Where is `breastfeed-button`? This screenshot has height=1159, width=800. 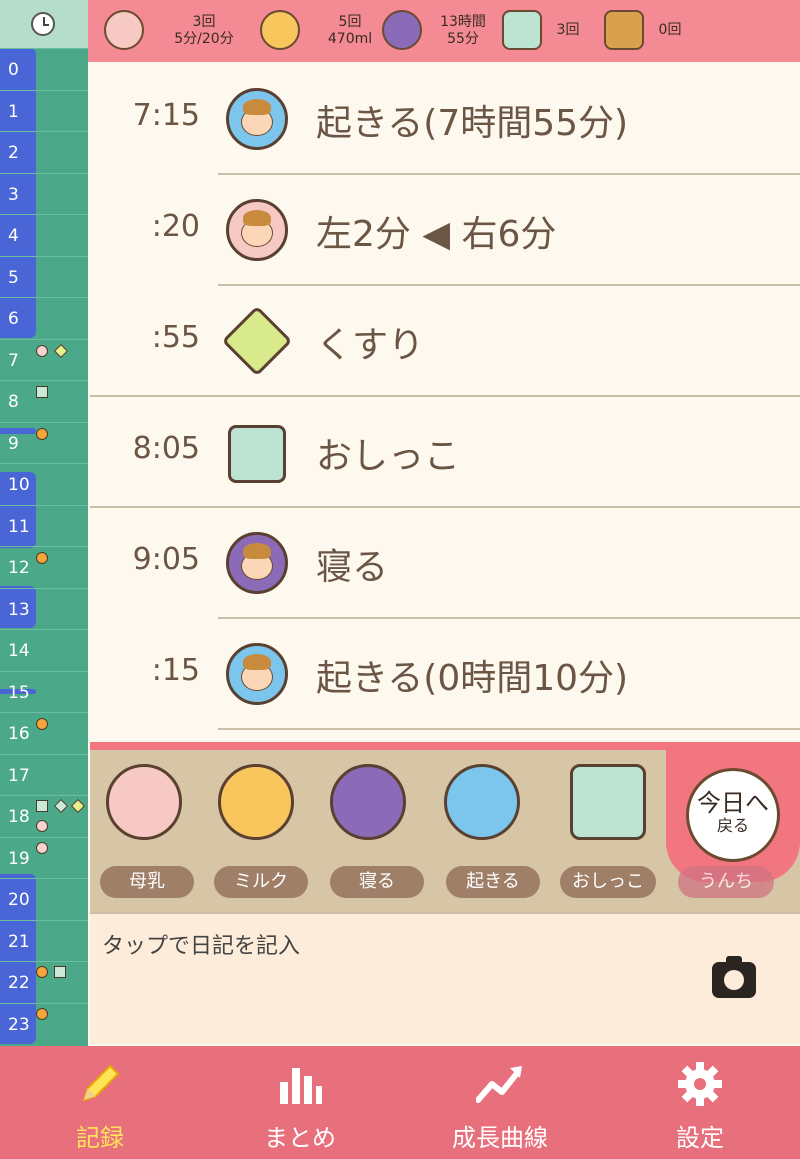 breastfeed-button is located at coordinates (143, 808).